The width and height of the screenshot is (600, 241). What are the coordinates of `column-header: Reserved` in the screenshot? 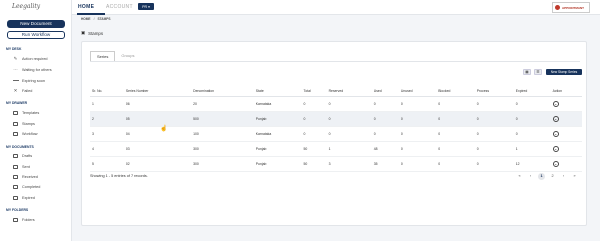 It's located at (349, 92).